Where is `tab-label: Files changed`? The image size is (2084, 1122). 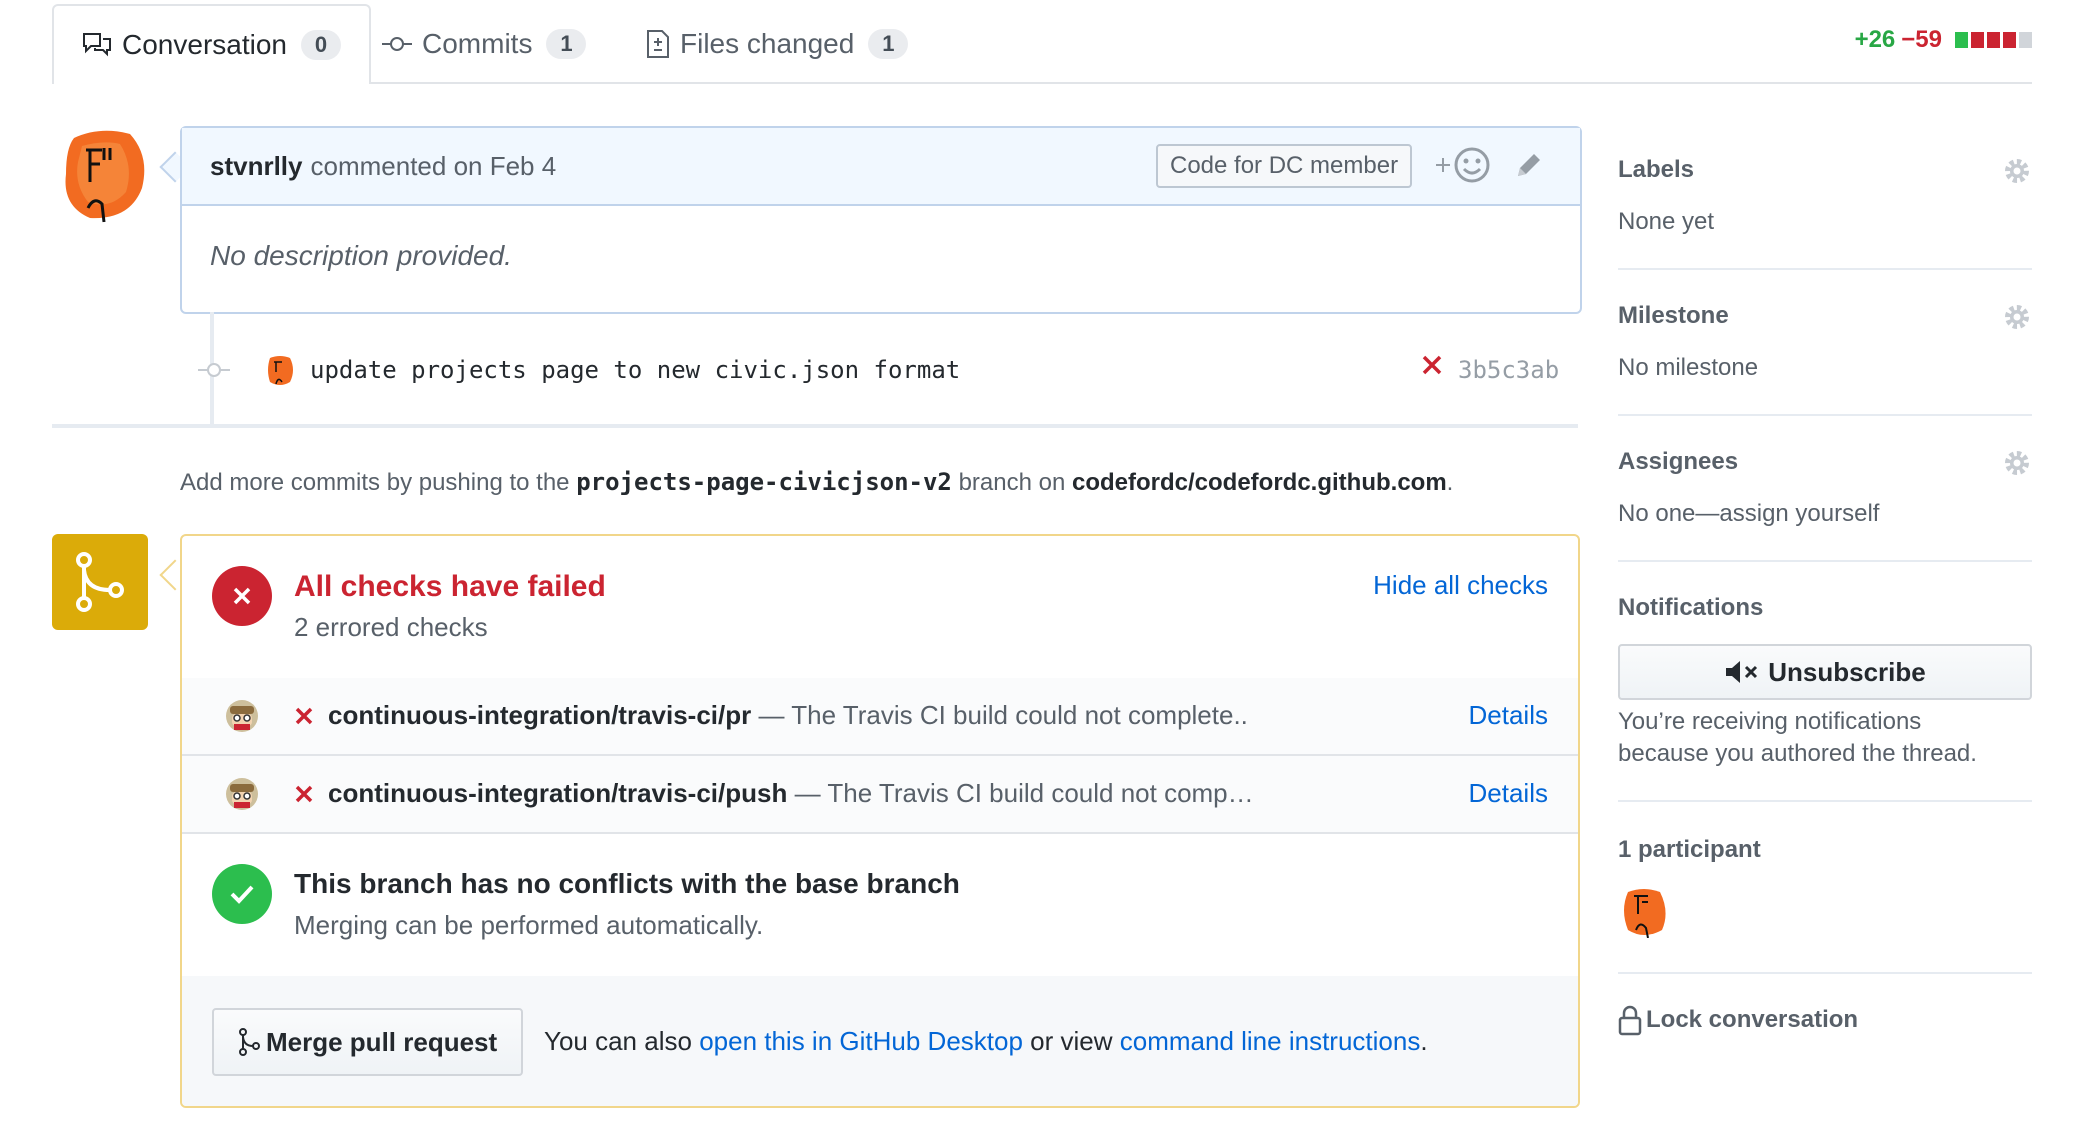
tab-label: Files changed is located at coordinates (767, 43).